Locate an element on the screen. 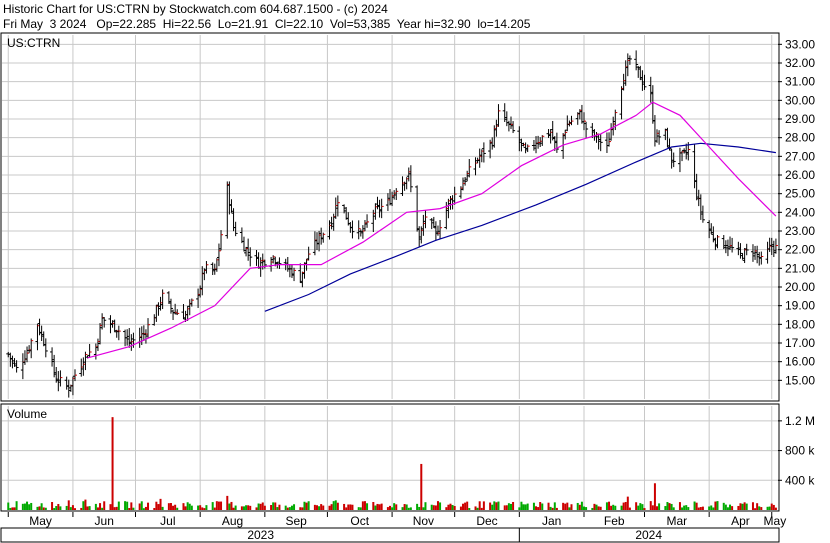 The image size is (830, 543). volume-axis: 400 k 800 k 1.2 M is located at coordinates (796, 450).